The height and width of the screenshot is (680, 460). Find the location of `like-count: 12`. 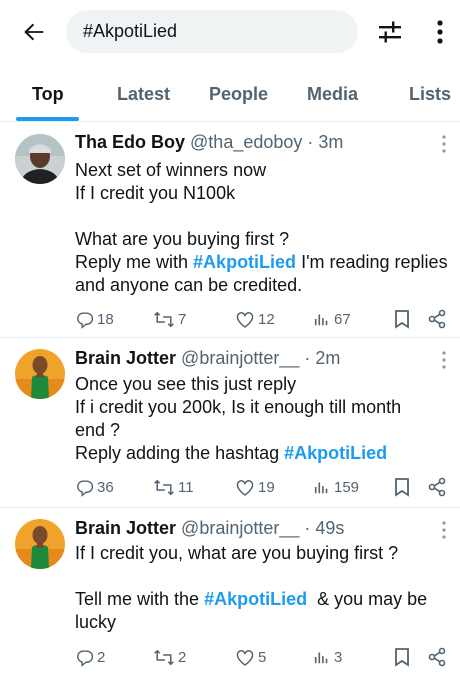

like-count: 12 is located at coordinates (266, 319).